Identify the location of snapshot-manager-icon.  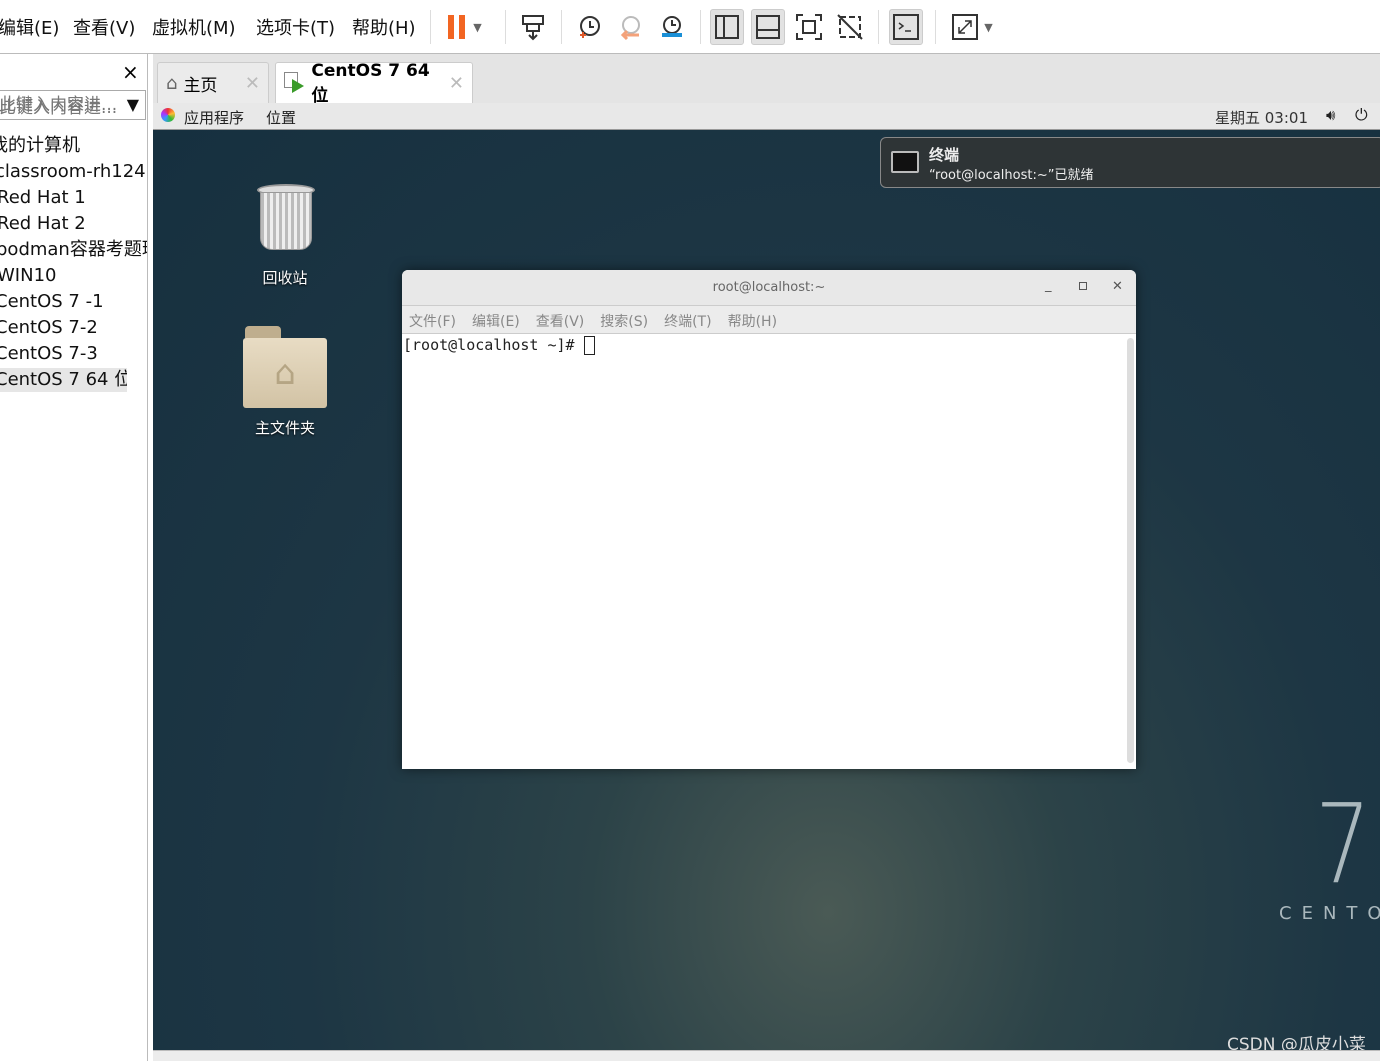
(672, 26).